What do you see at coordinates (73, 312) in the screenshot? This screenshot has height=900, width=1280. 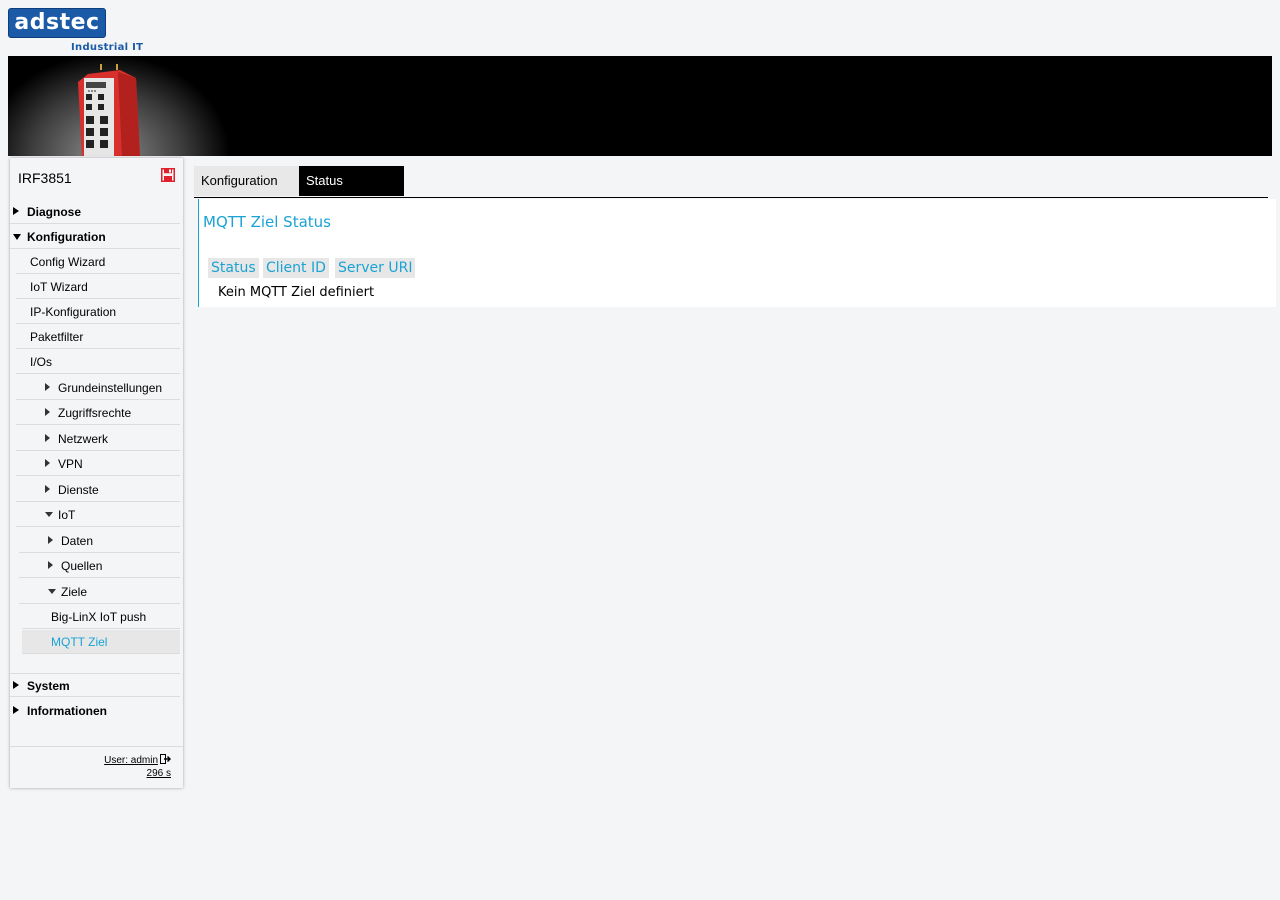 I see `sidebar-item-label: IP-Konfiguration` at bounding box center [73, 312].